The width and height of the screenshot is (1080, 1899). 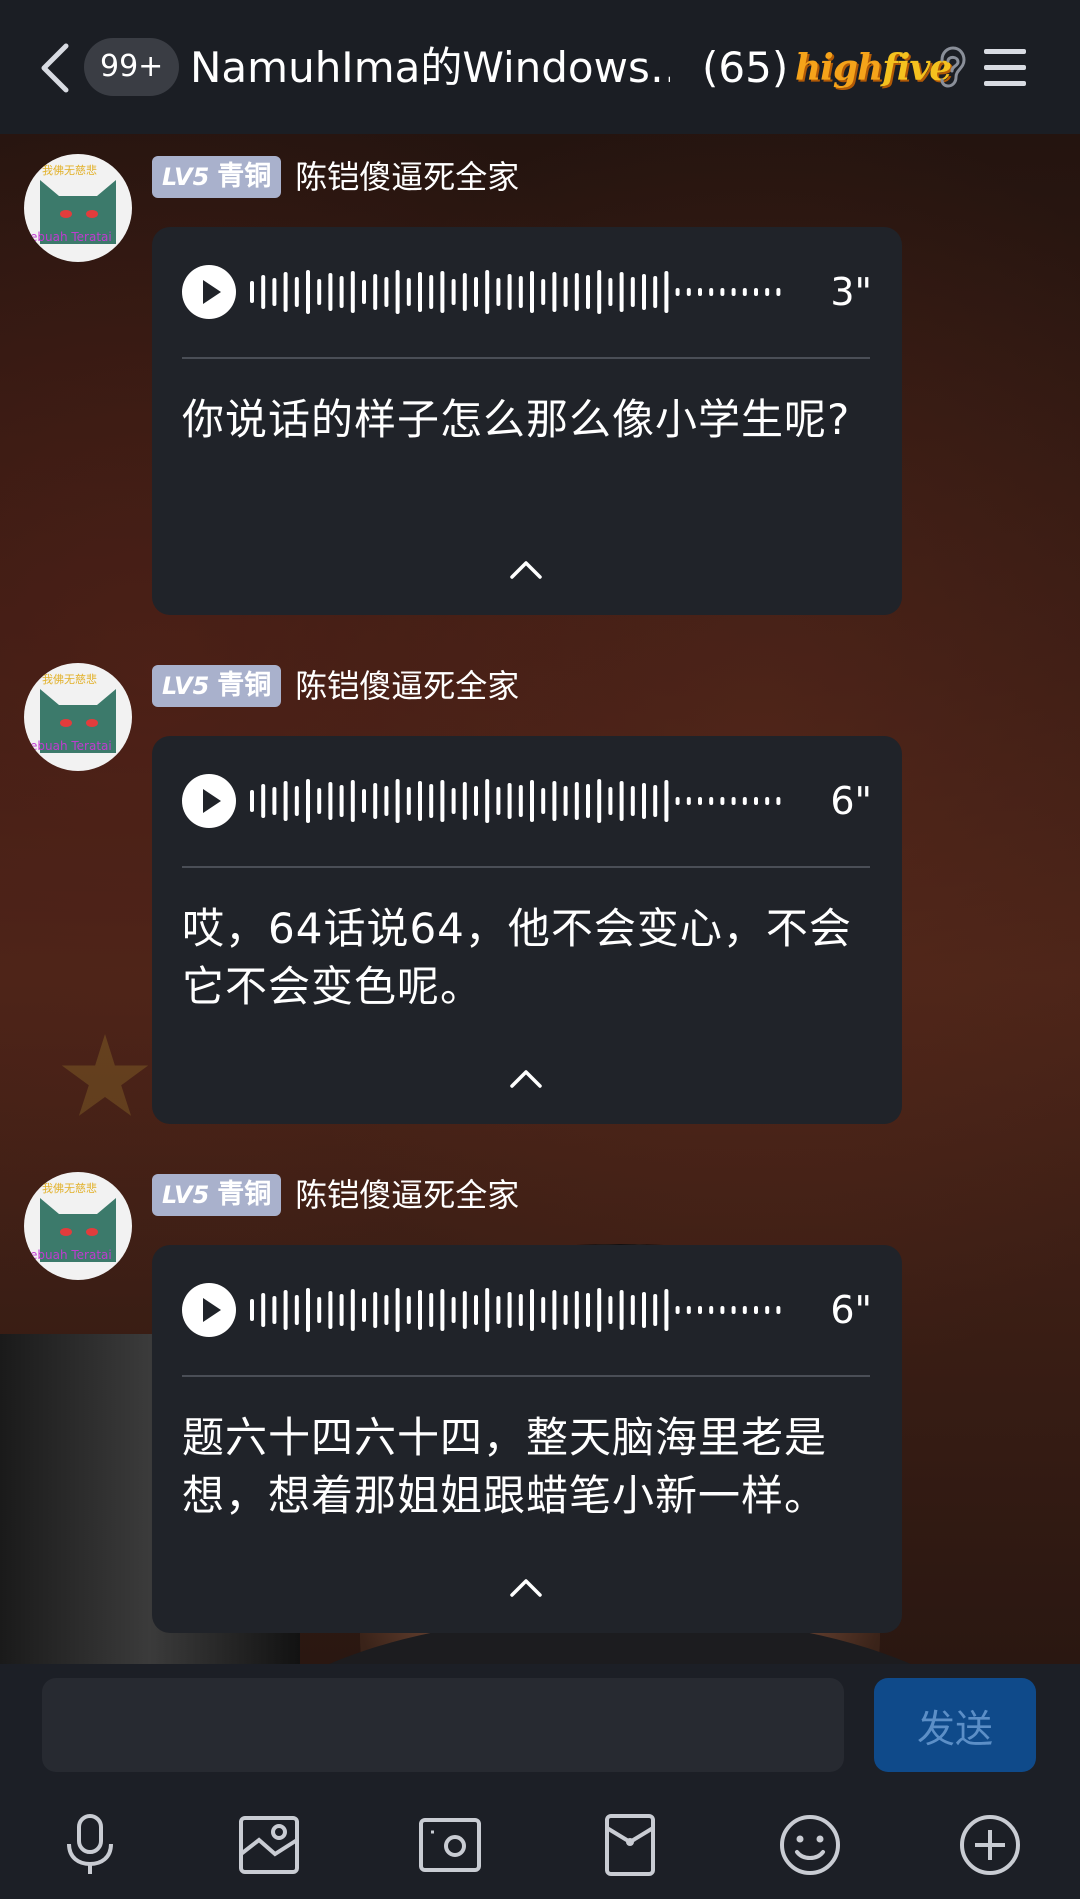 I want to click on voice-message-bubble: 3" 你说话的样子怎么那么像小学生呢?, so click(x=527, y=421).